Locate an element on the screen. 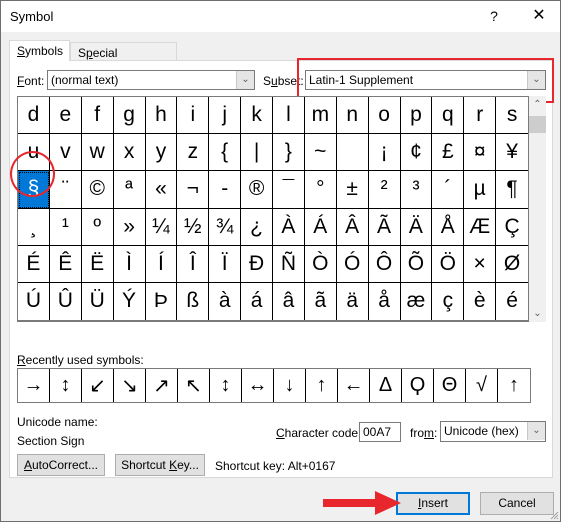  symbol-cell: Ý is located at coordinates (130, 301).